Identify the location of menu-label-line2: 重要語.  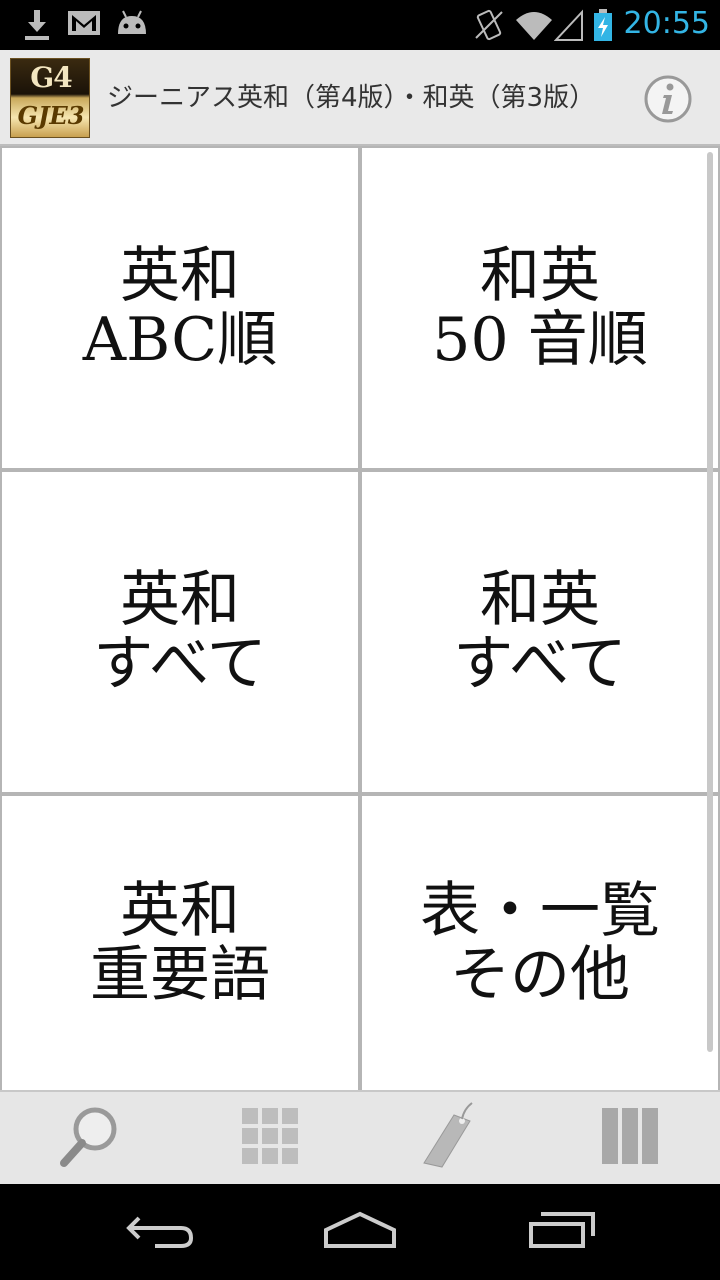
(180, 975).